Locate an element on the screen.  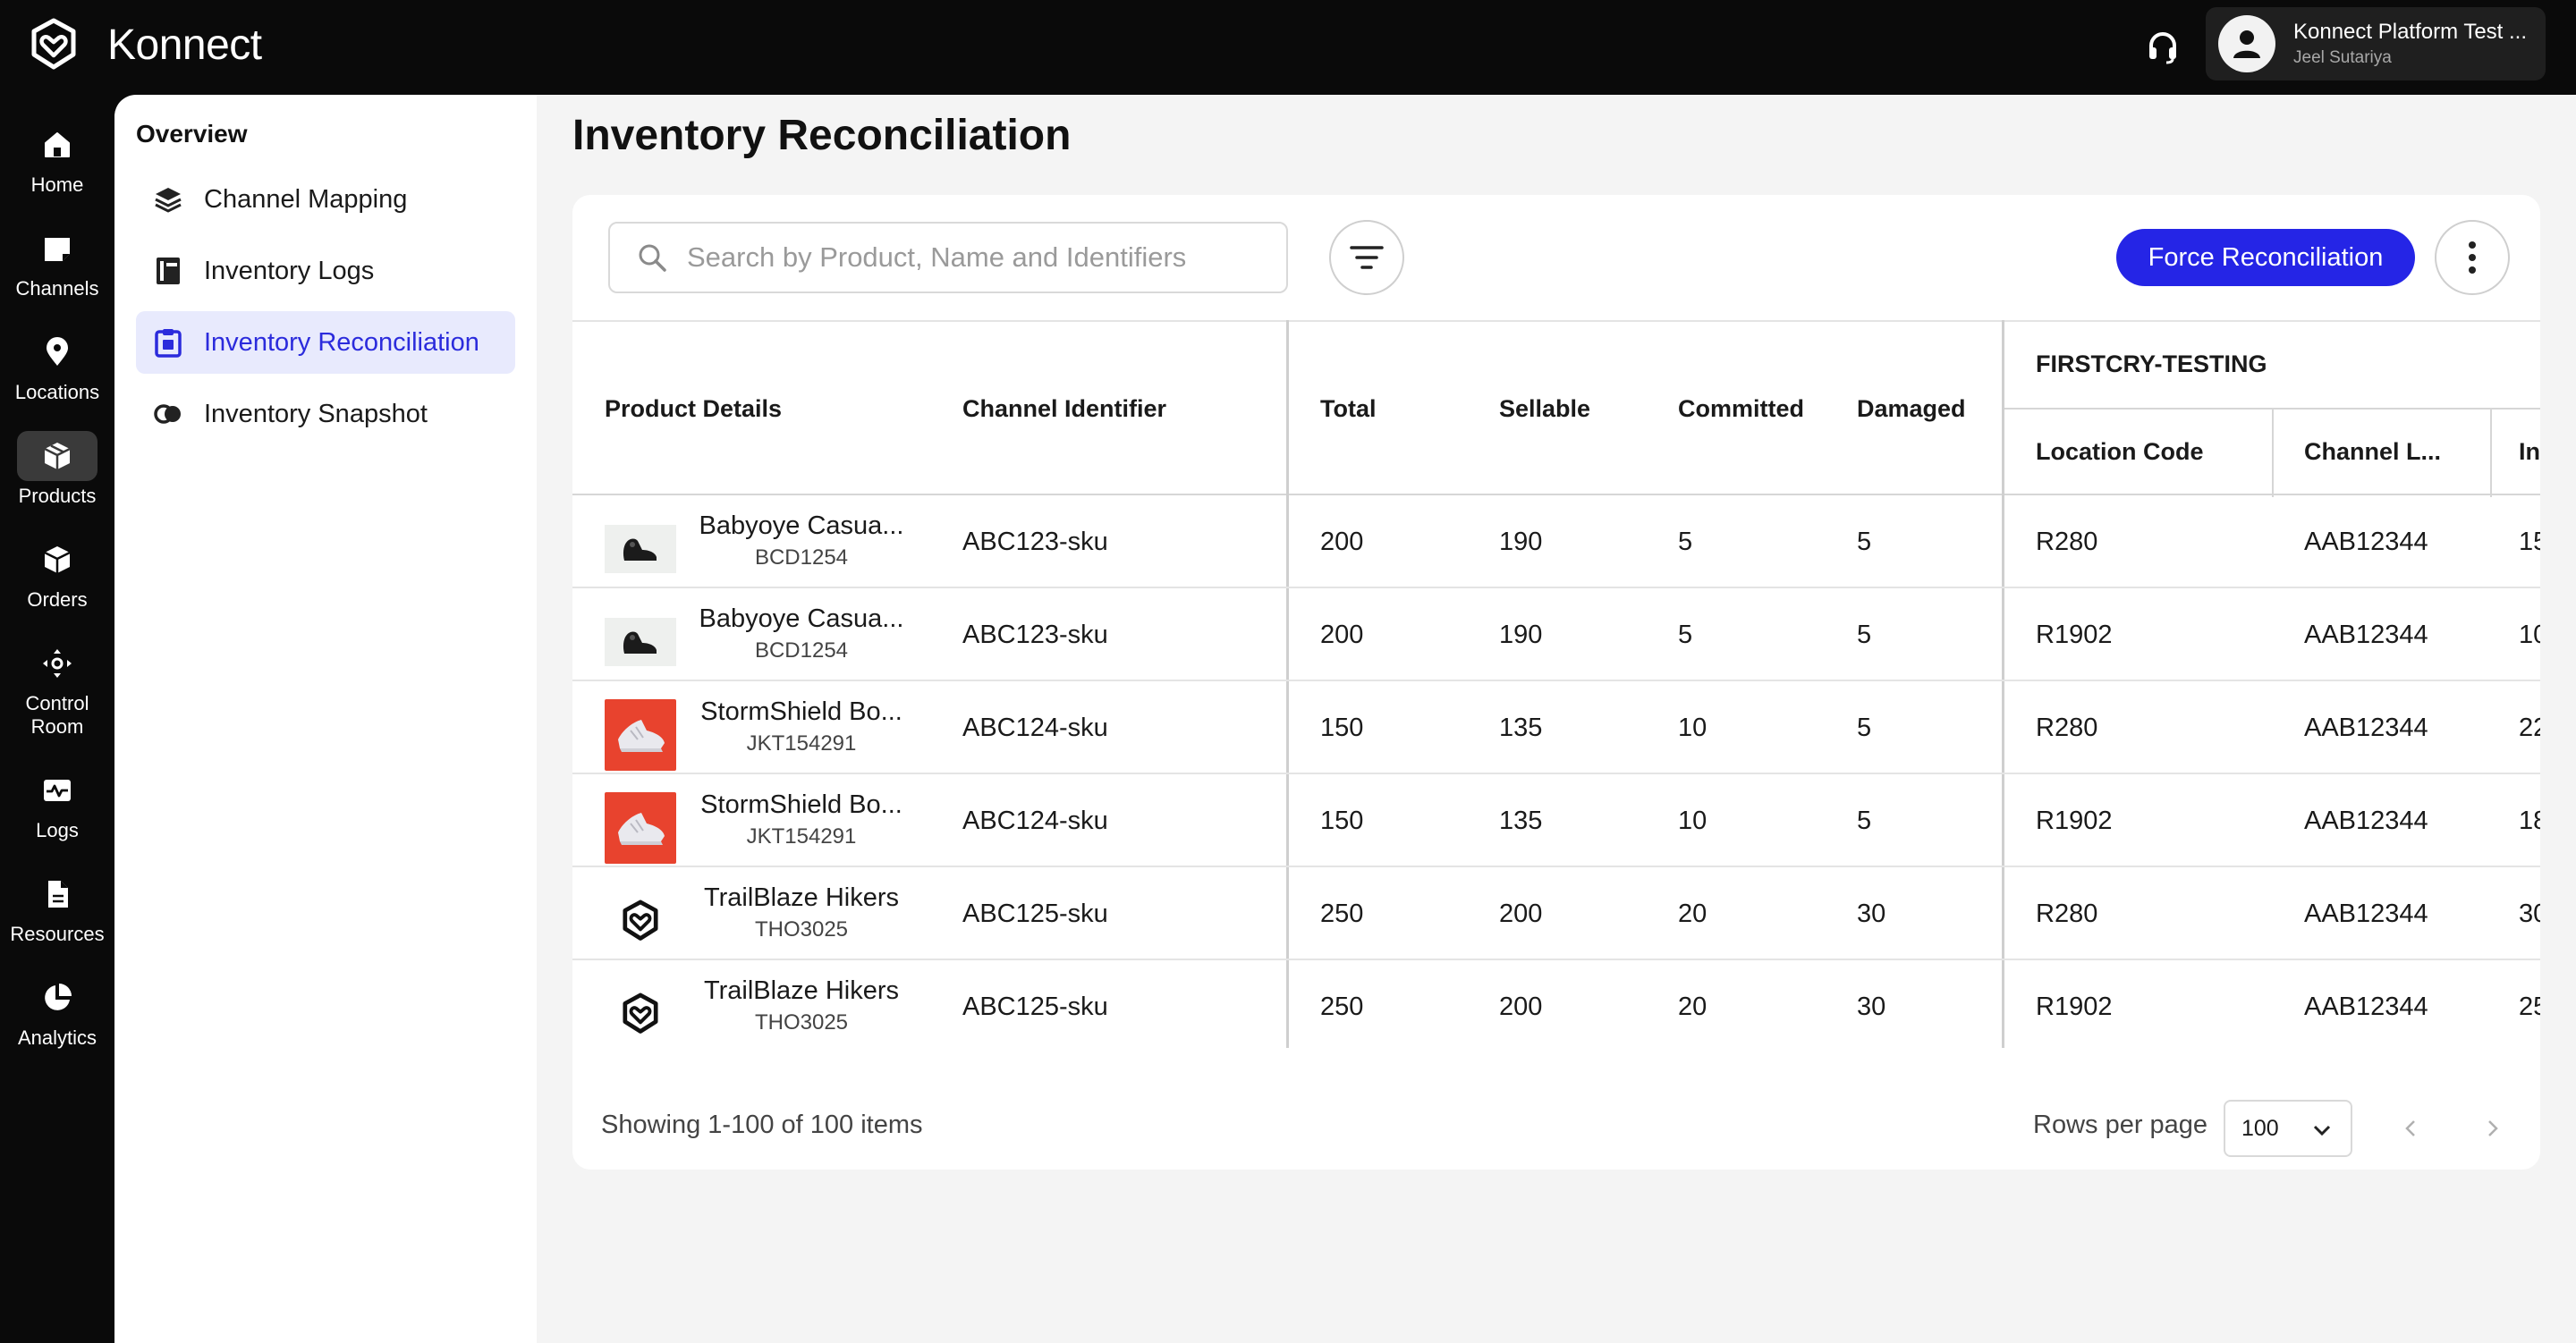
app-logo: Konnect is located at coordinates (143, 44).